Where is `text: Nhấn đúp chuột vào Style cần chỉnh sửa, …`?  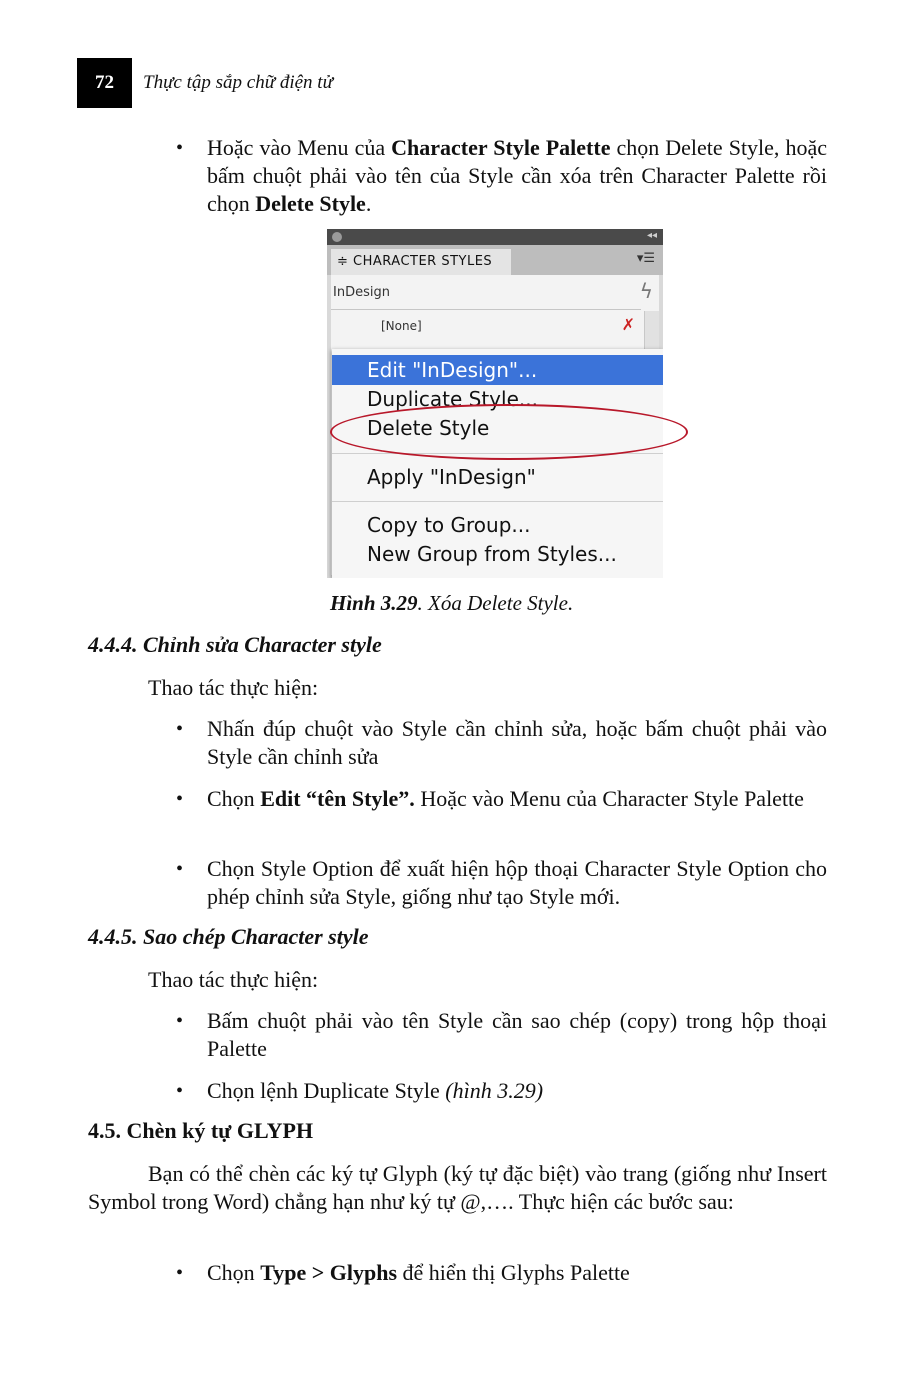 text: Nhấn đúp chuột vào Style cần chỉnh sửa, … is located at coordinates (517, 742).